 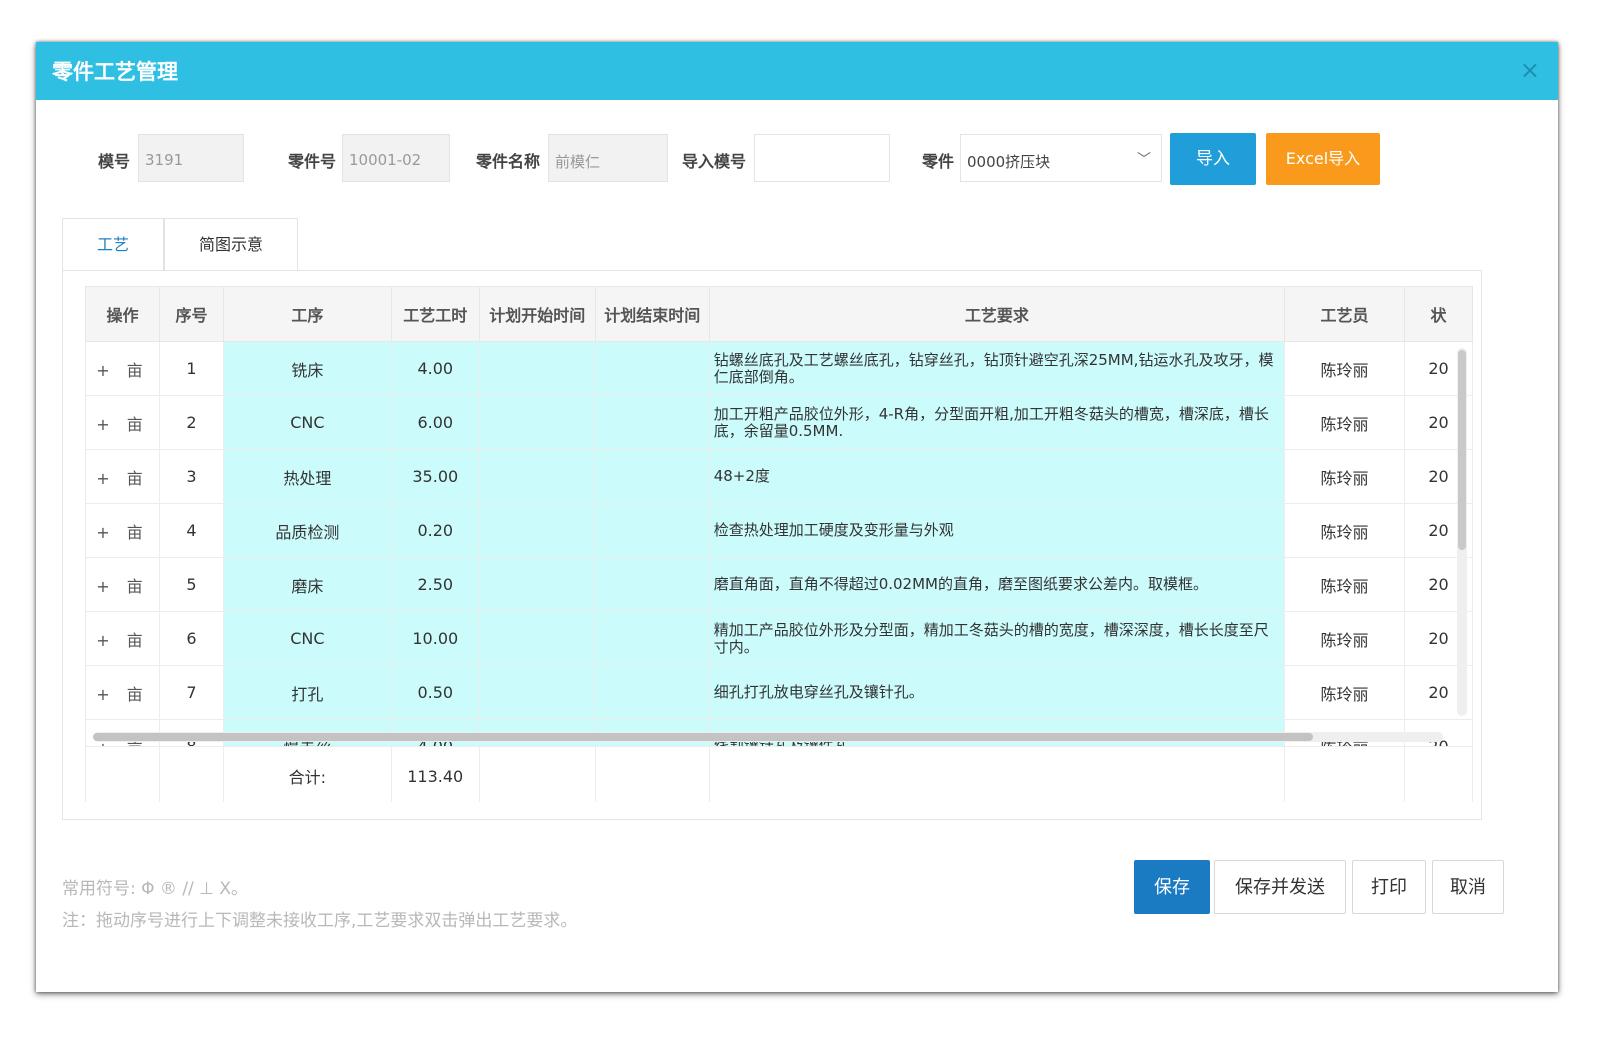 I want to click on row-seq: 4, so click(x=191, y=530).